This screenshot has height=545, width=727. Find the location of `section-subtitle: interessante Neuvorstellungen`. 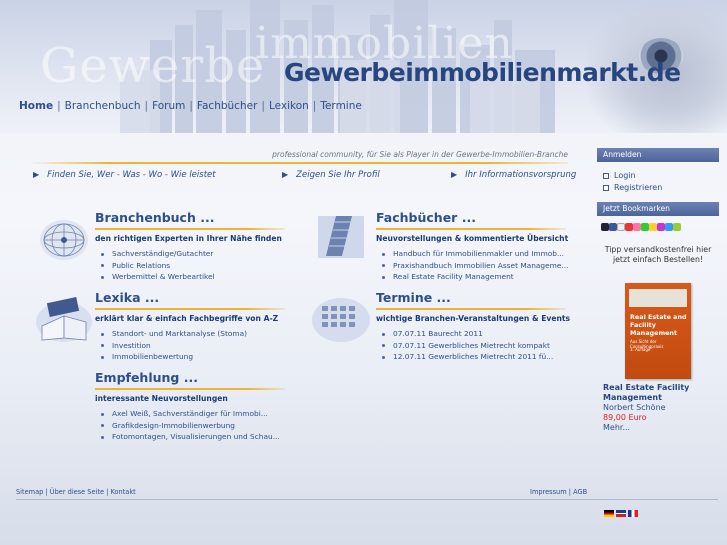

section-subtitle: interessante Neuvorstellungen is located at coordinates (161, 398).